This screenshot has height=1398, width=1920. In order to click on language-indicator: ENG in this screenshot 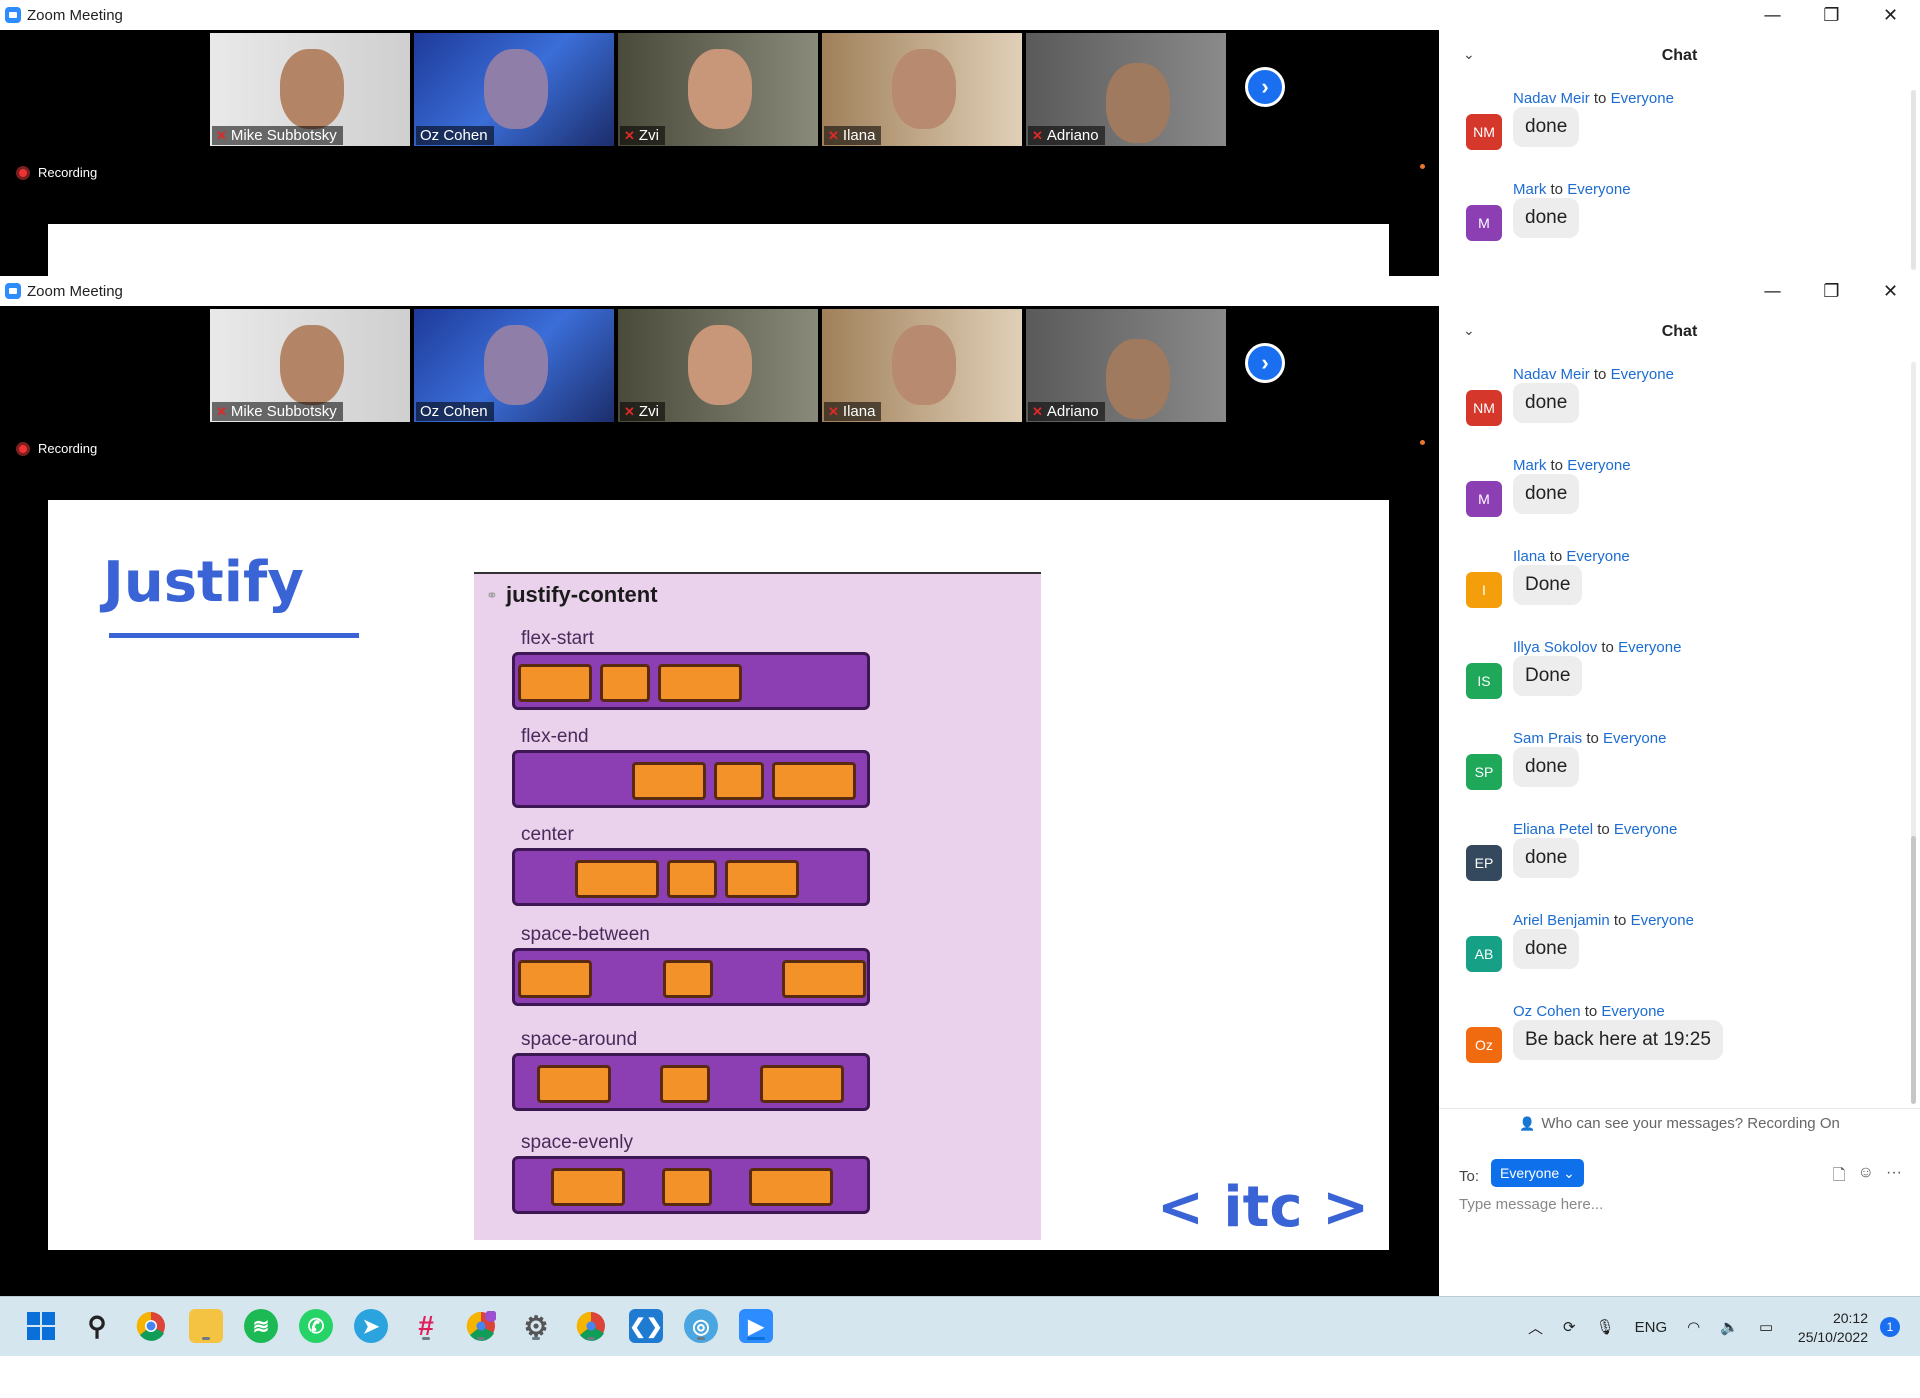, I will do `click(1651, 1327)`.